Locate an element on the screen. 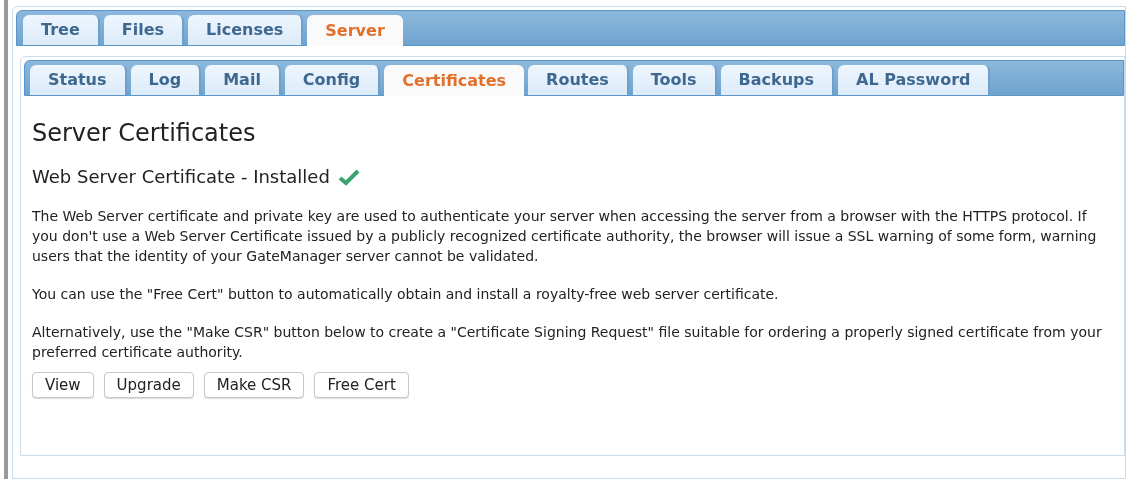  button: View is located at coordinates (63, 385).